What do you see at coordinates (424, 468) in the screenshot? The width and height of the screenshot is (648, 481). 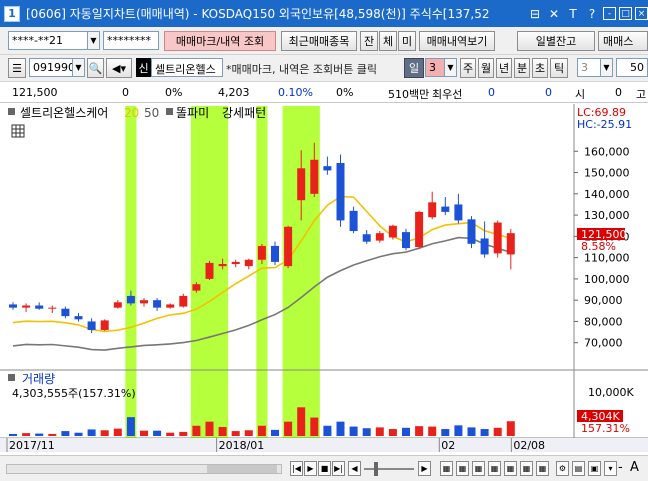 I see `slider-right-icon: ▶` at bounding box center [424, 468].